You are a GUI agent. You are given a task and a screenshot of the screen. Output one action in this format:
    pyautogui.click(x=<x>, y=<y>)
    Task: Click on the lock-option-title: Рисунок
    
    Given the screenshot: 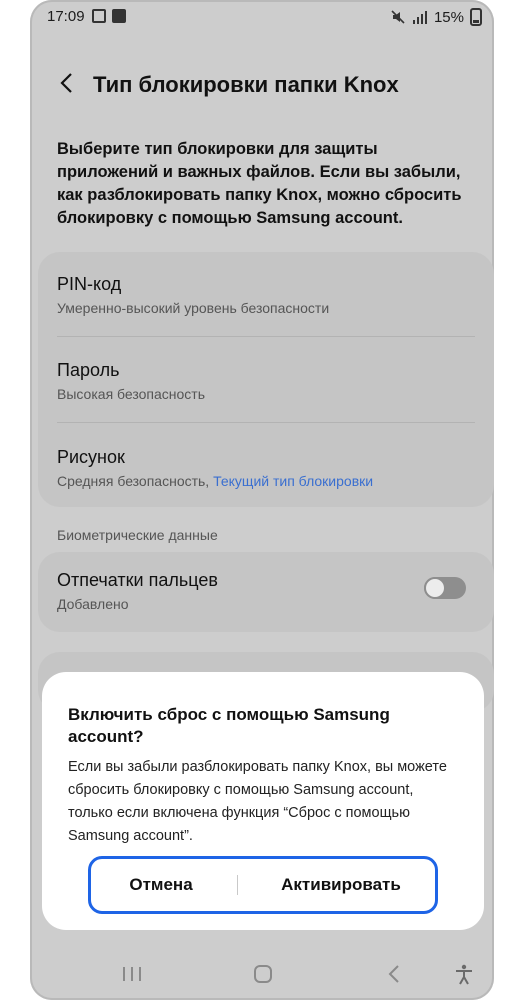 What is the action you would take?
    pyautogui.click(x=91, y=457)
    